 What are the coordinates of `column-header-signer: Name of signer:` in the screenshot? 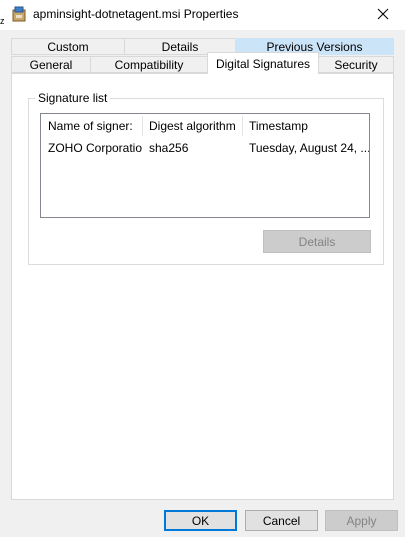 It's located at (91, 126).